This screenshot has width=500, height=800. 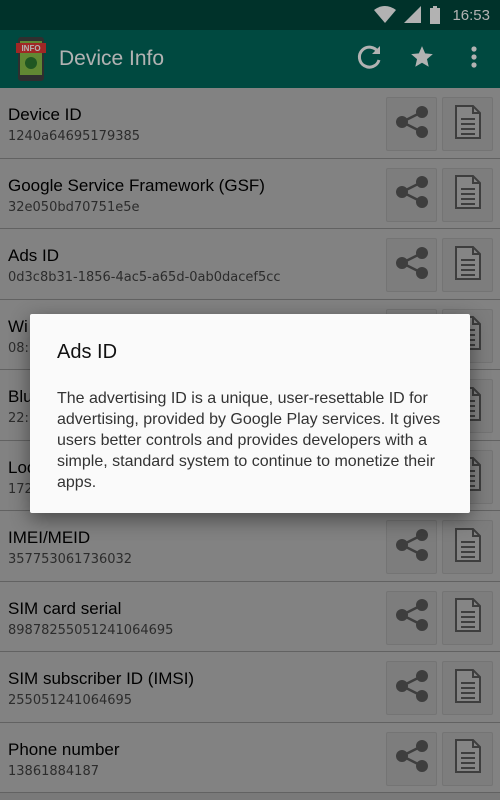 What do you see at coordinates (471, 15) in the screenshot?
I see `status-time: 16:53` at bounding box center [471, 15].